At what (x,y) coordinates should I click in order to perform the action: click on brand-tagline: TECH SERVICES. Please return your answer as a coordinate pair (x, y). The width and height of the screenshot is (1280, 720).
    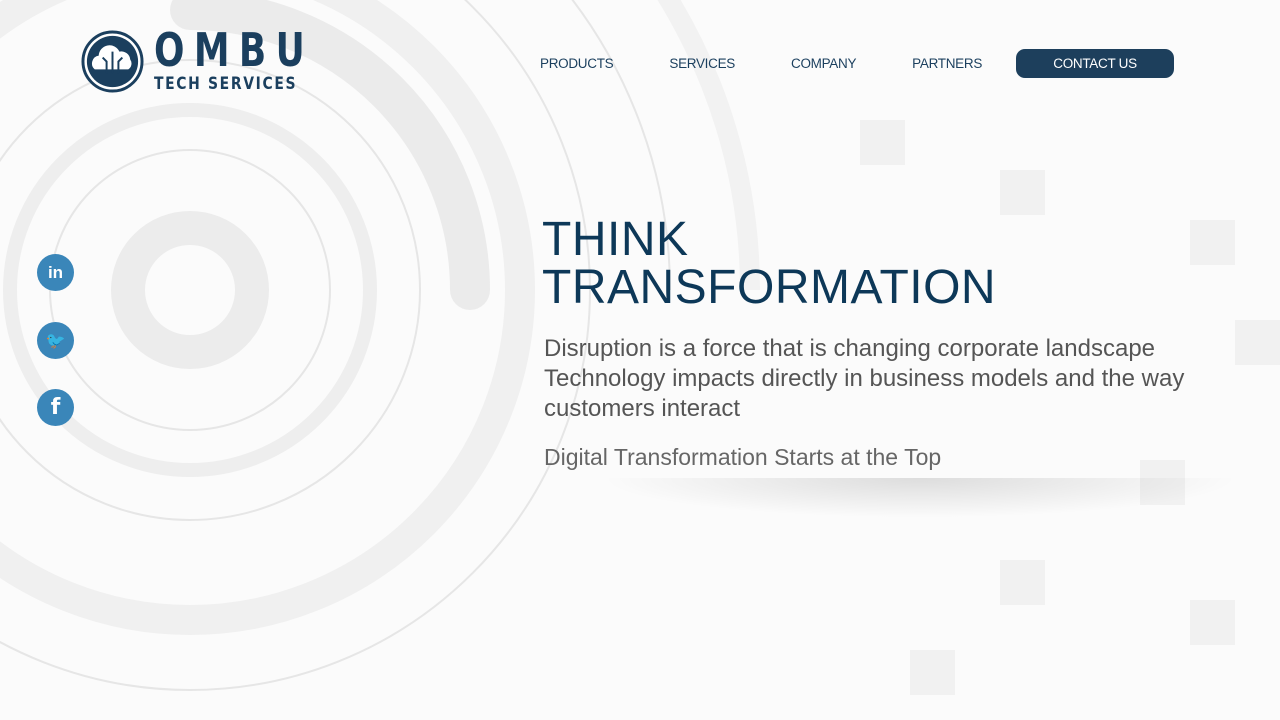
    Looking at the image, I should click on (226, 84).